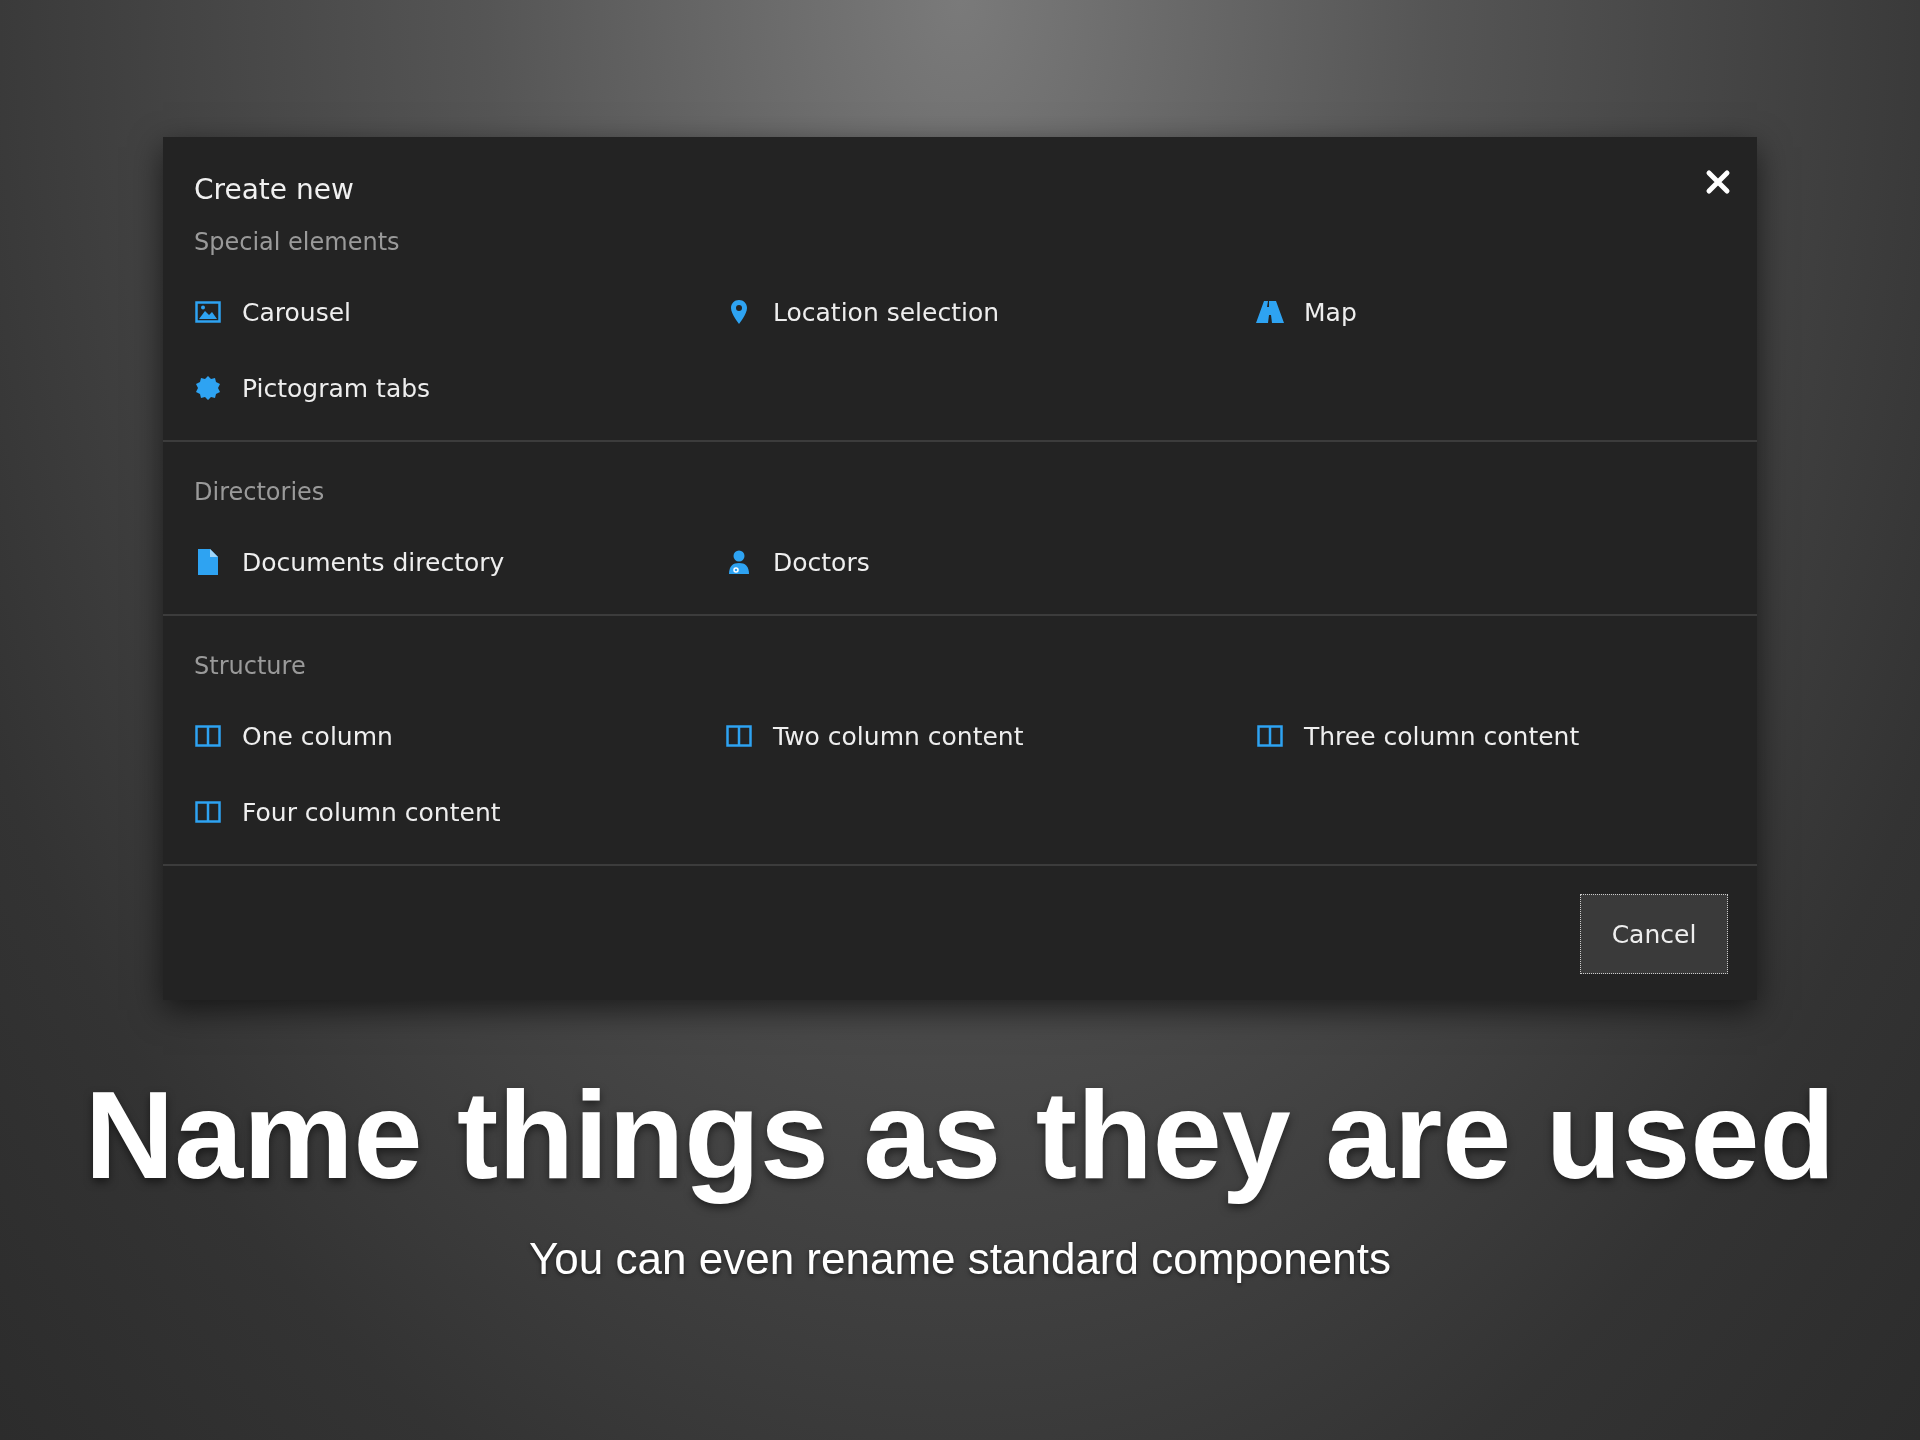 Image resolution: width=1920 pixels, height=1440 pixels. I want to click on section-heading: Structure, so click(250, 666).